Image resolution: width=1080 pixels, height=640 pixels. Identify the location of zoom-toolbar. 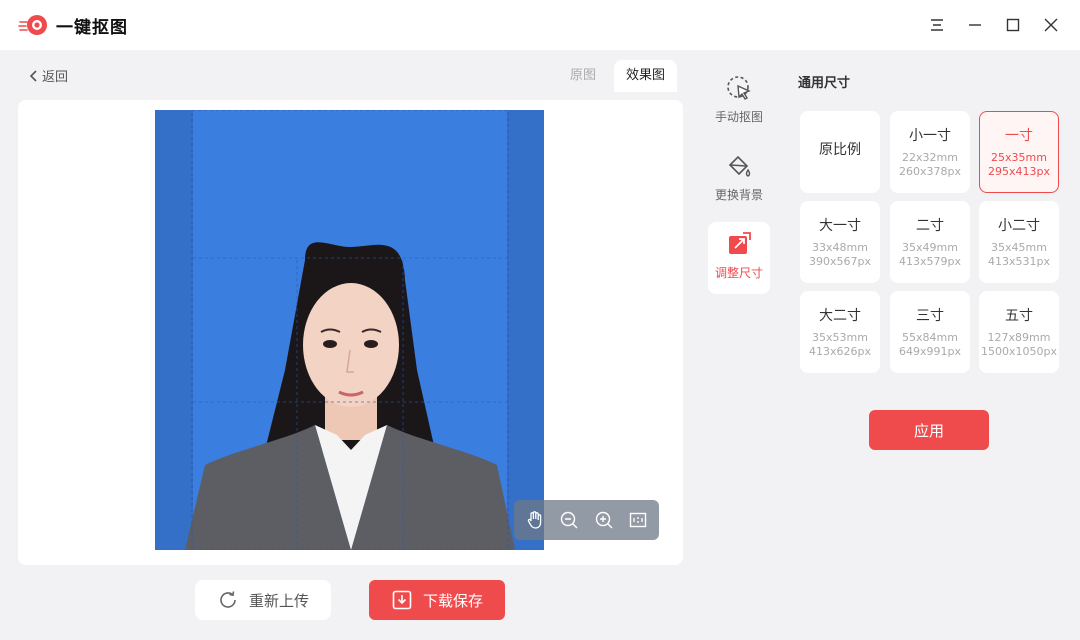
(586, 520).